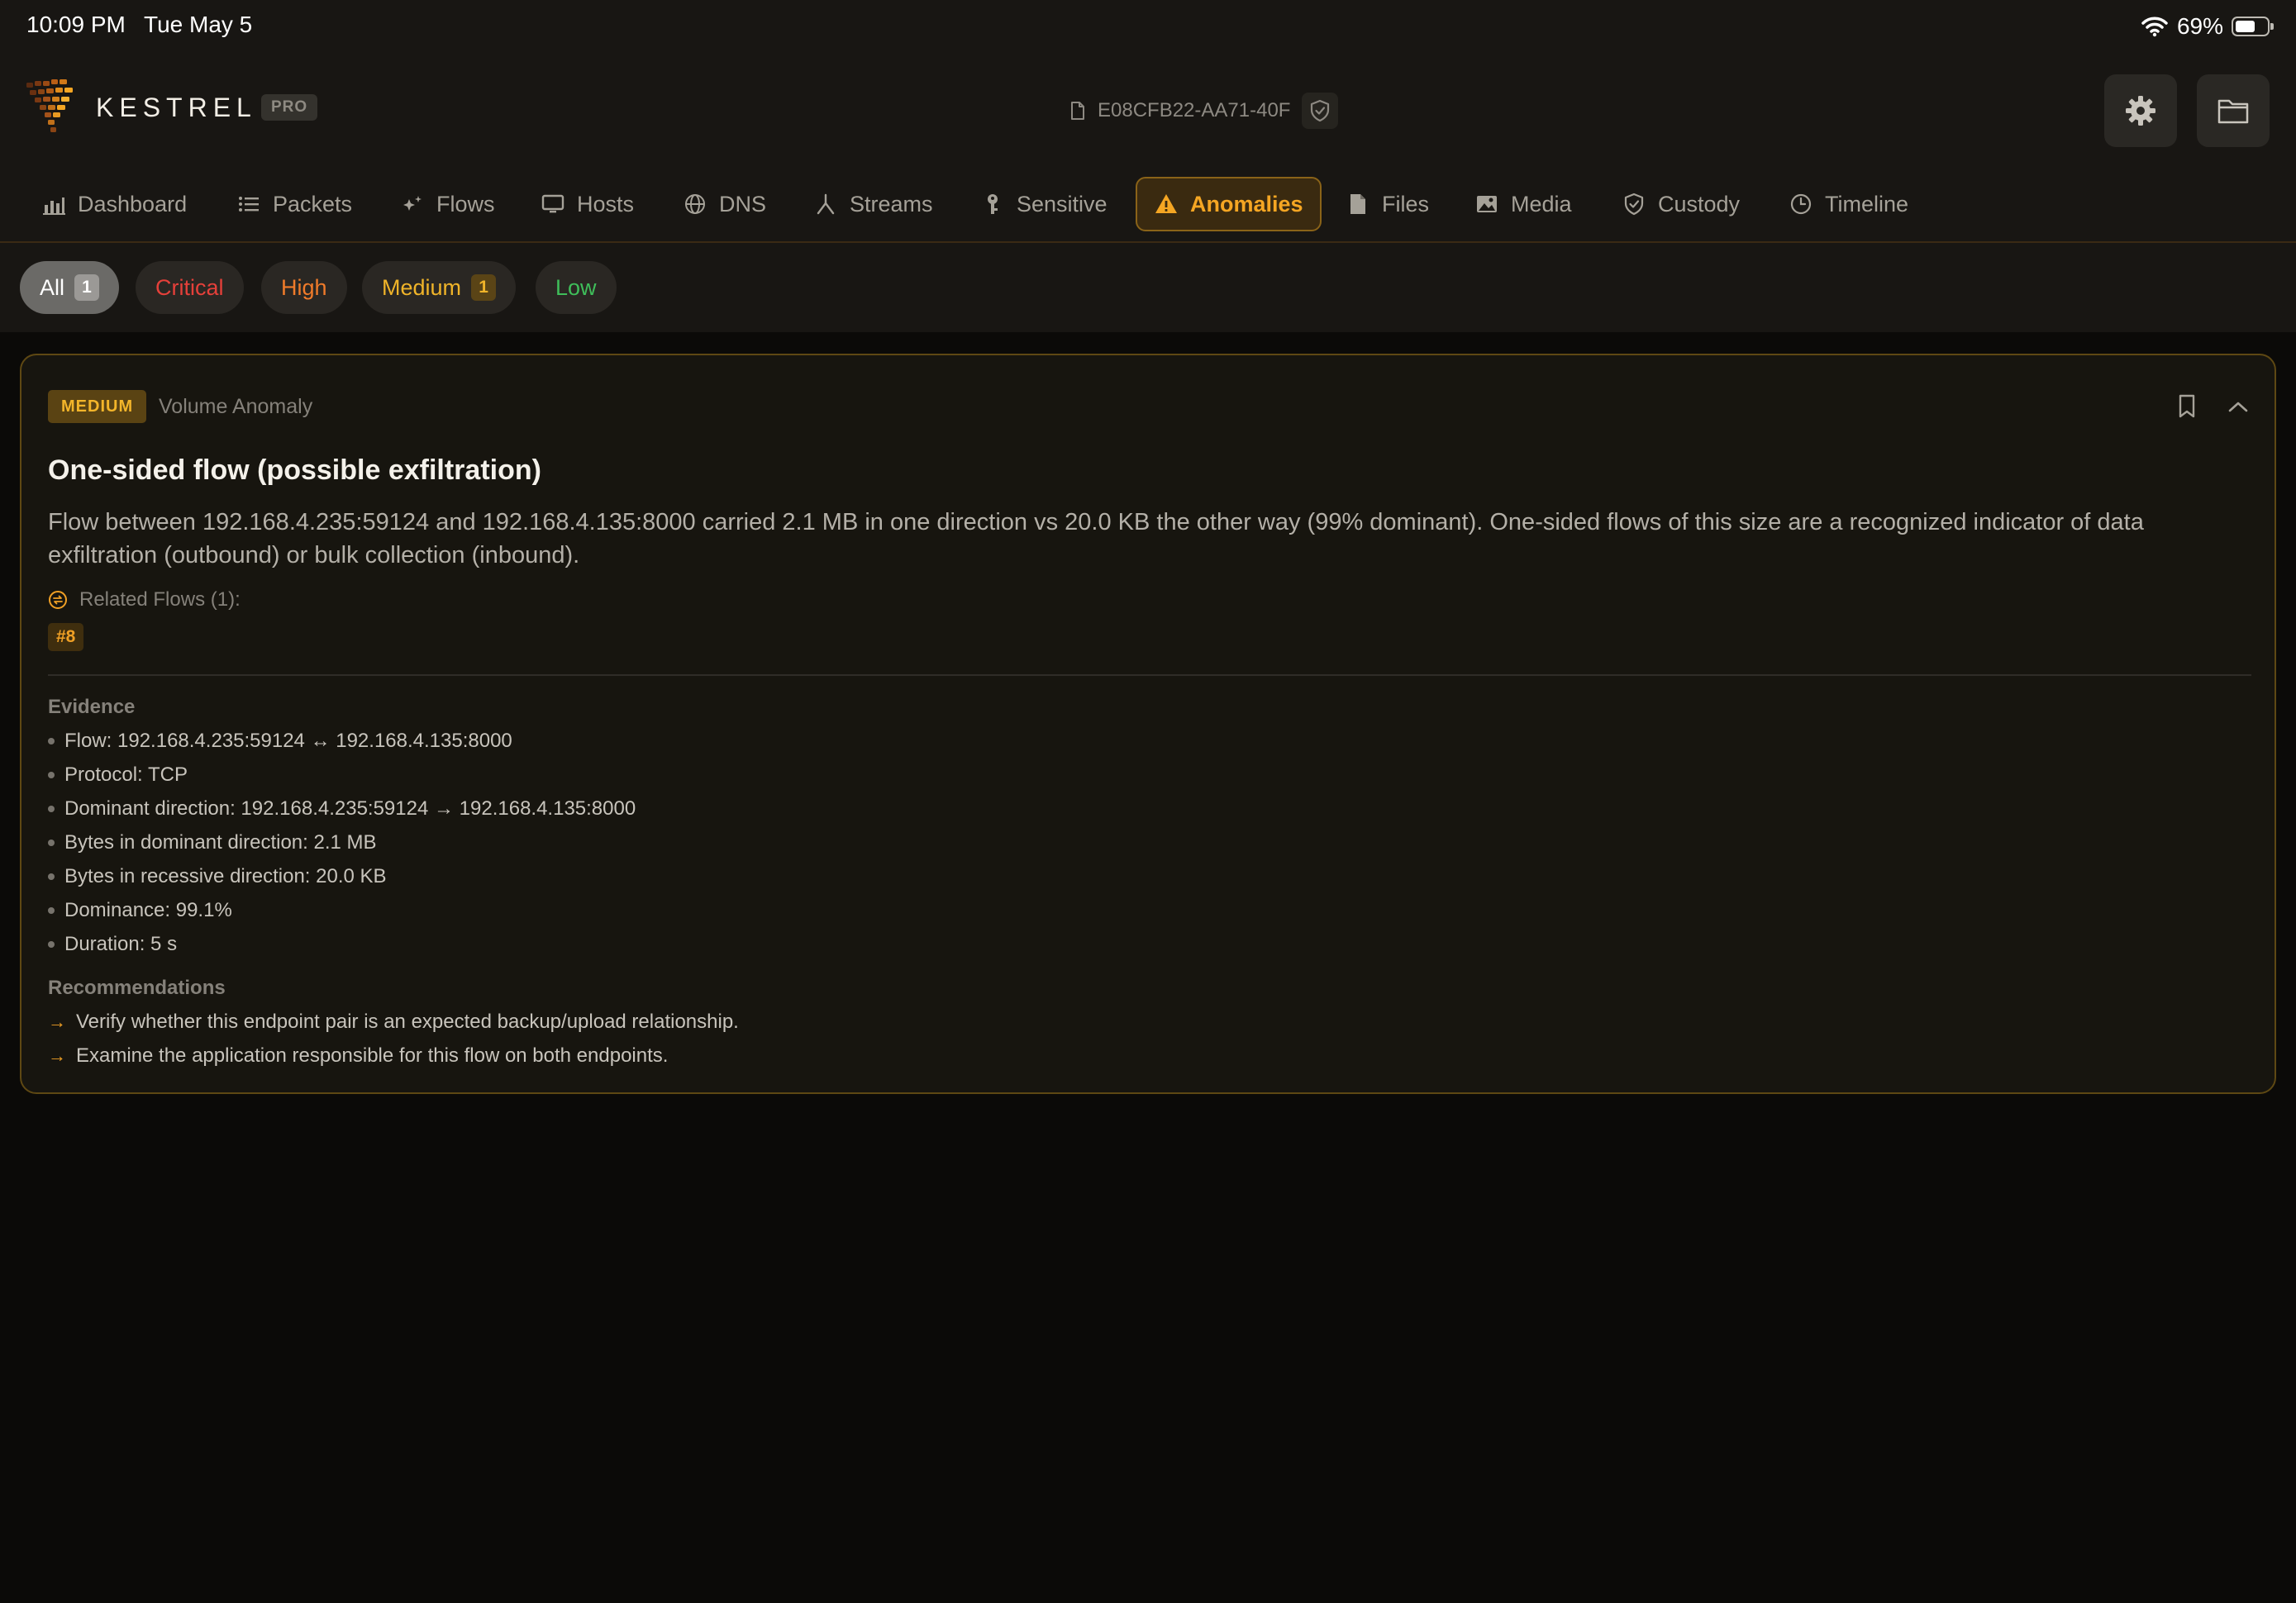  I want to click on filter-all-chip: All 1, so click(70, 287).